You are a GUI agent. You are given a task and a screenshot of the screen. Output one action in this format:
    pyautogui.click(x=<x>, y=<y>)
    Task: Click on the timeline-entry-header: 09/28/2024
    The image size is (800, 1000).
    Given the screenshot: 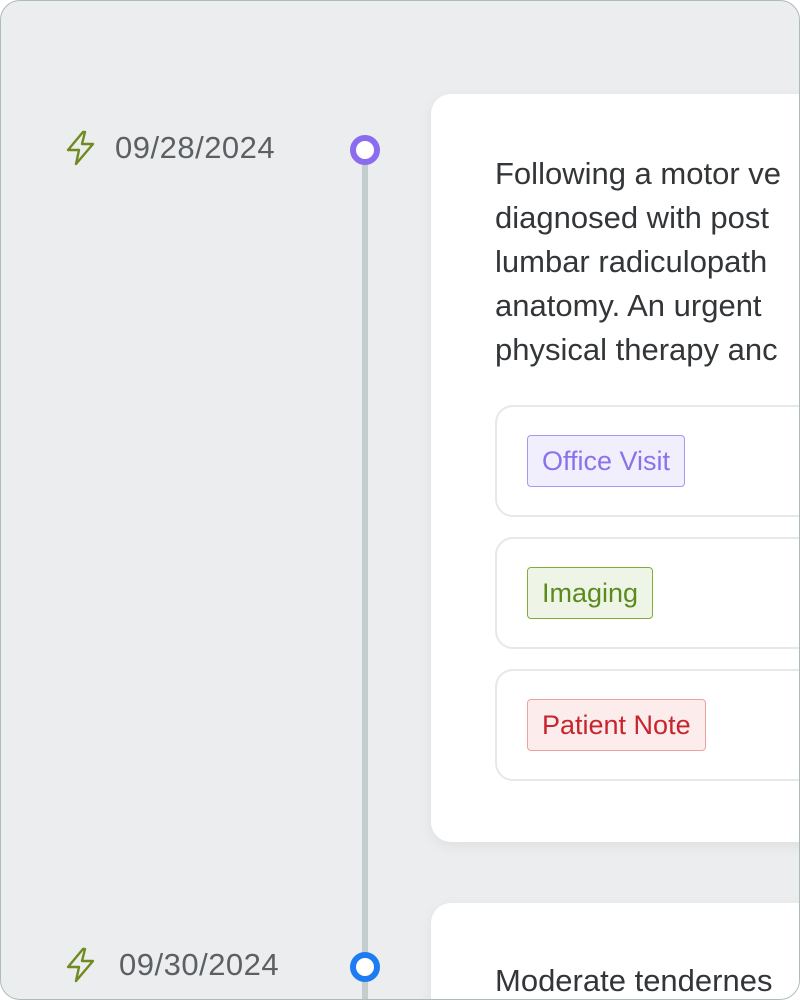 What is the action you would take?
    pyautogui.click(x=169, y=148)
    